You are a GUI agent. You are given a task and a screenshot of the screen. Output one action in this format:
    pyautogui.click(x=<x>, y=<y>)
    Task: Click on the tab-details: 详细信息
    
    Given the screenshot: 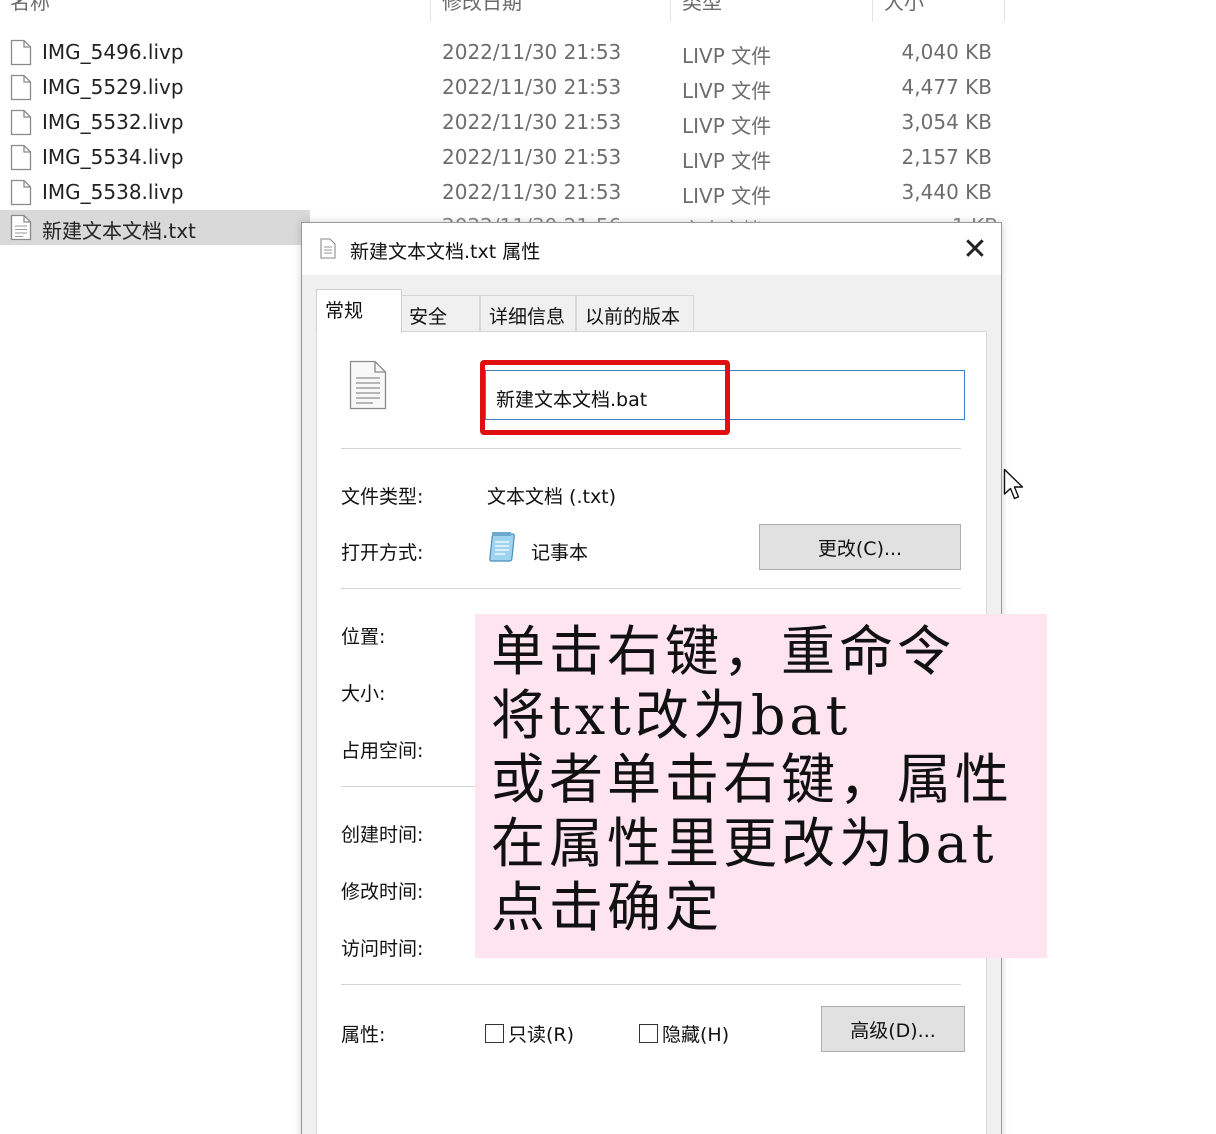 What is the action you would take?
    pyautogui.click(x=528, y=313)
    